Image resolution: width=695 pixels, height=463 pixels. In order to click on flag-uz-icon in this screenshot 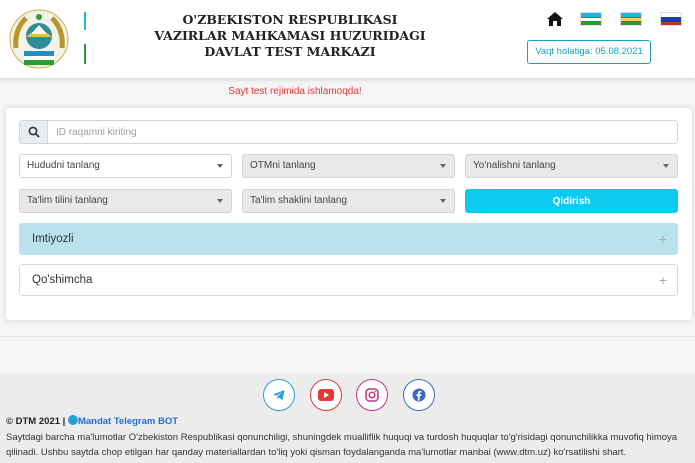, I will do `click(591, 19)`.